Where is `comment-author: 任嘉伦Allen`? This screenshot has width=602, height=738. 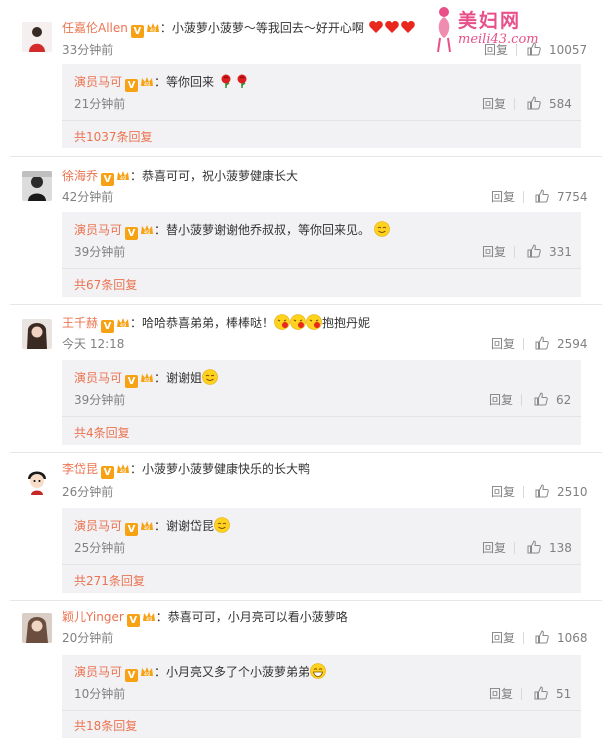
comment-author: 任嘉伦Allen is located at coordinates (95, 28).